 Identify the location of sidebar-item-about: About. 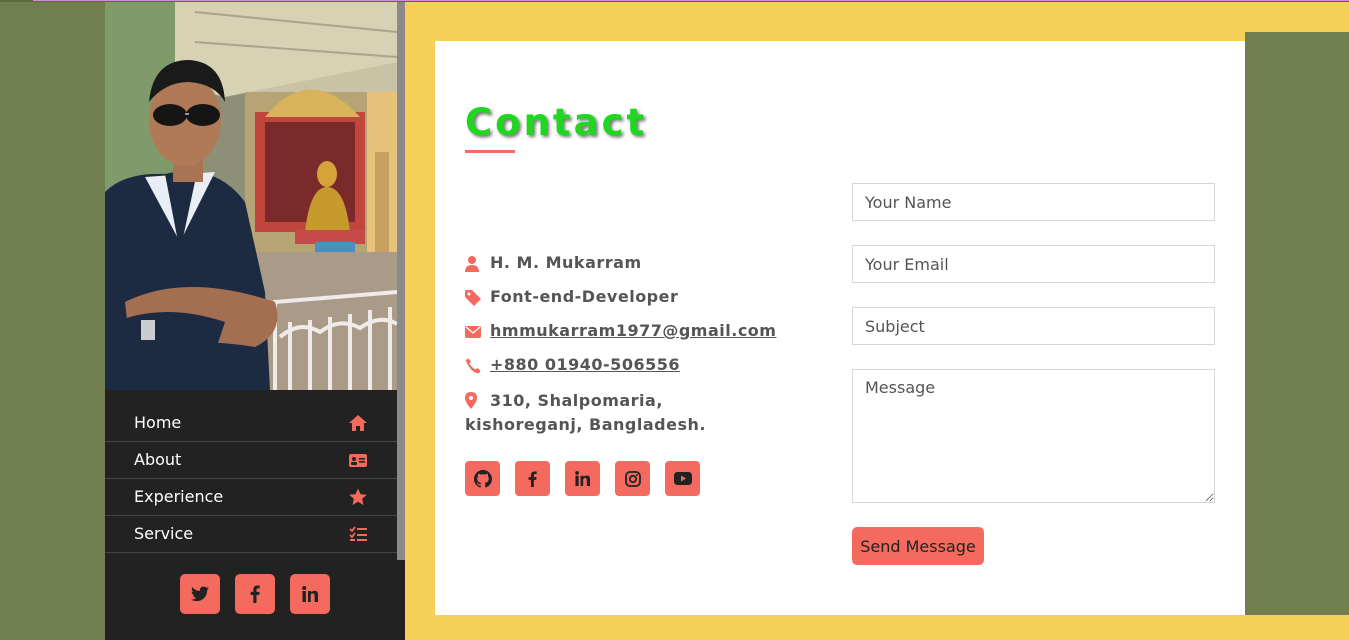
(251, 460).